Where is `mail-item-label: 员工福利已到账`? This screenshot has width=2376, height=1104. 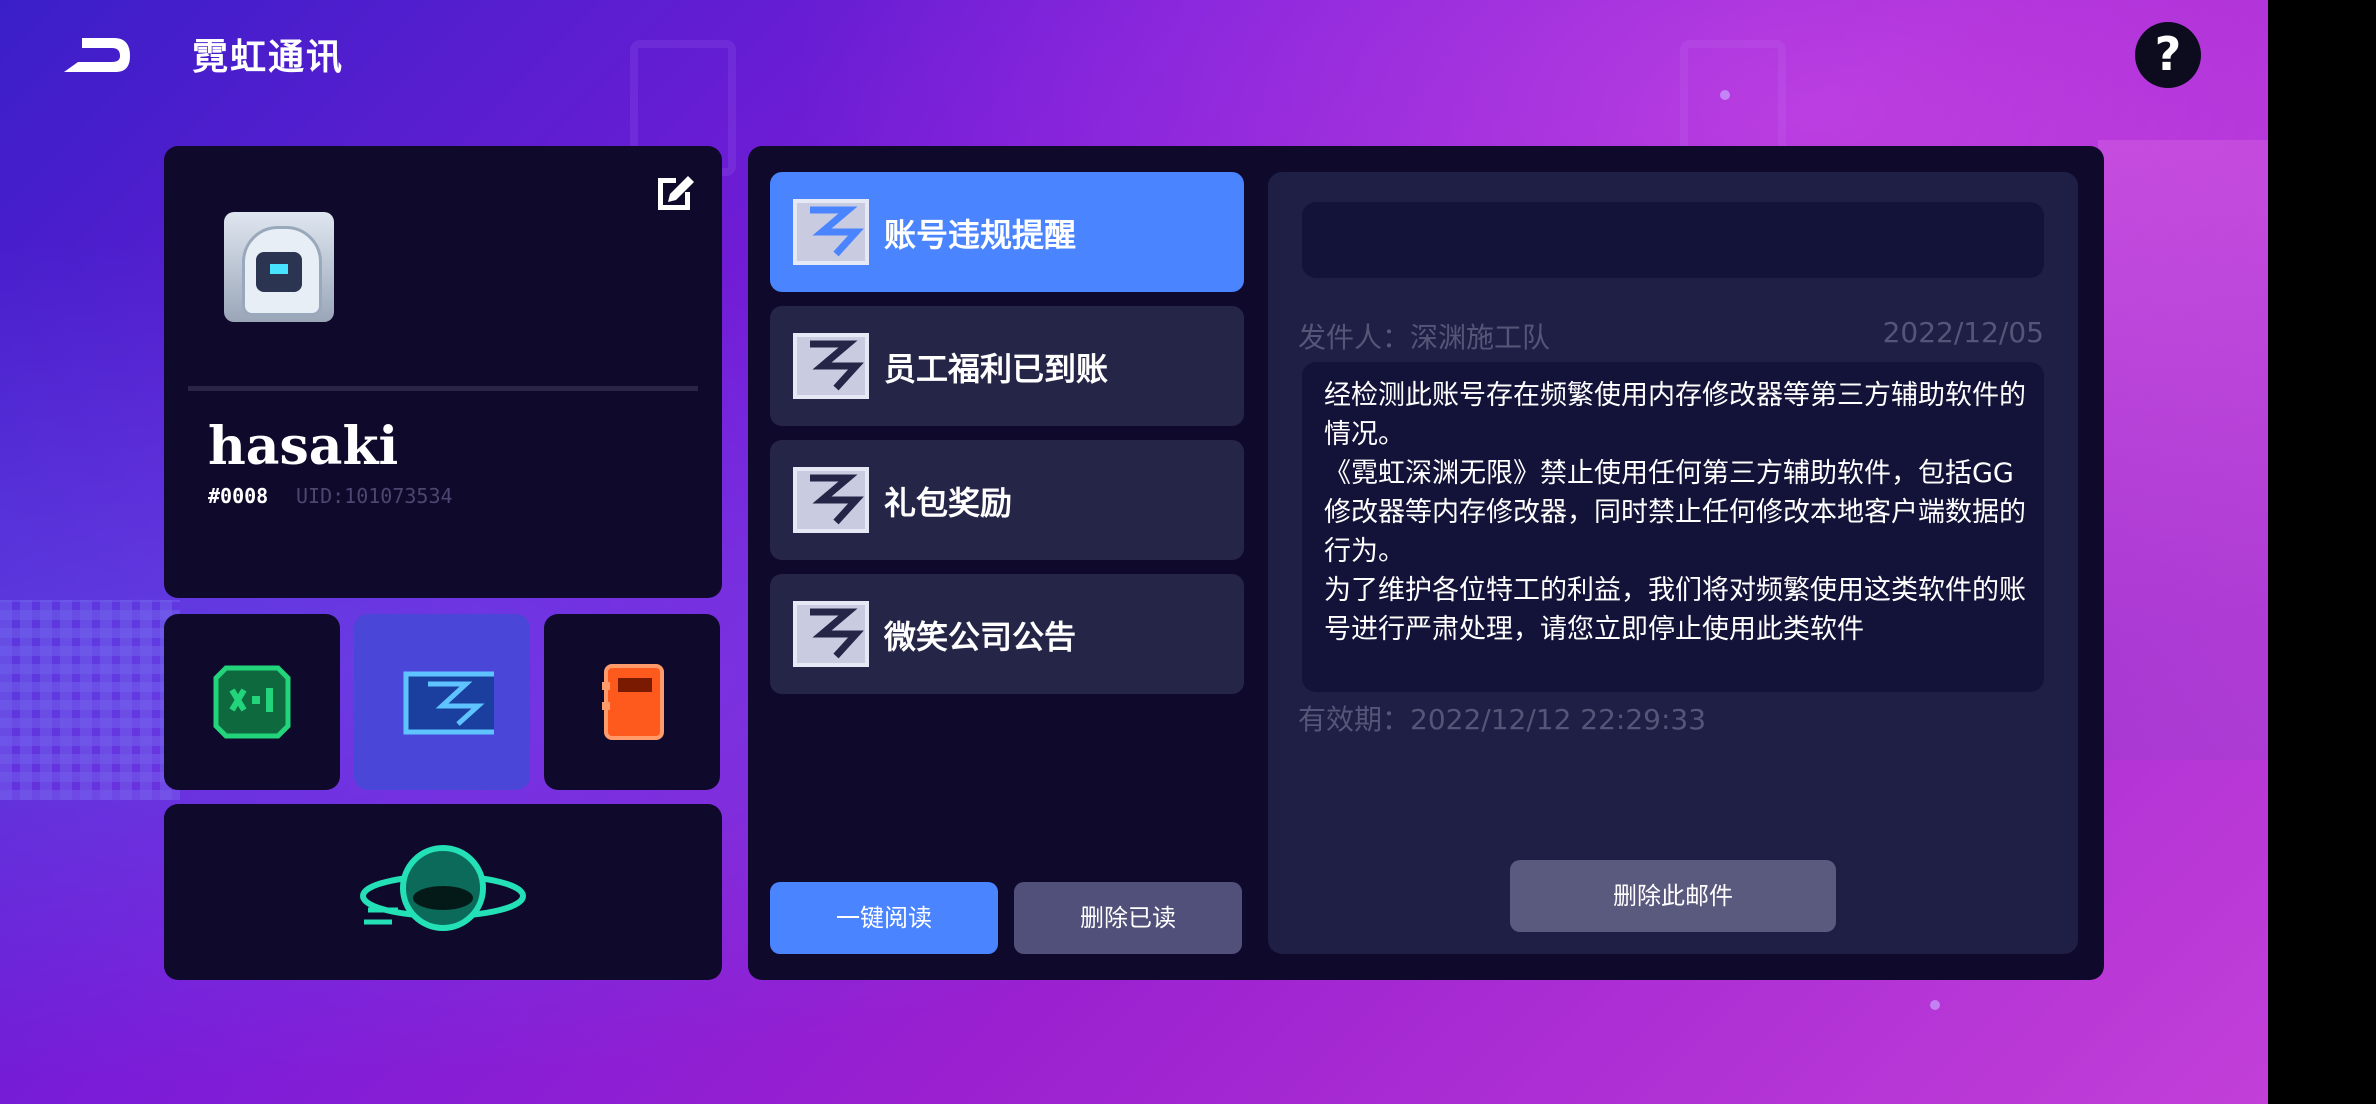
mail-item-label: 员工福利已到账 is located at coordinates (996, 369).